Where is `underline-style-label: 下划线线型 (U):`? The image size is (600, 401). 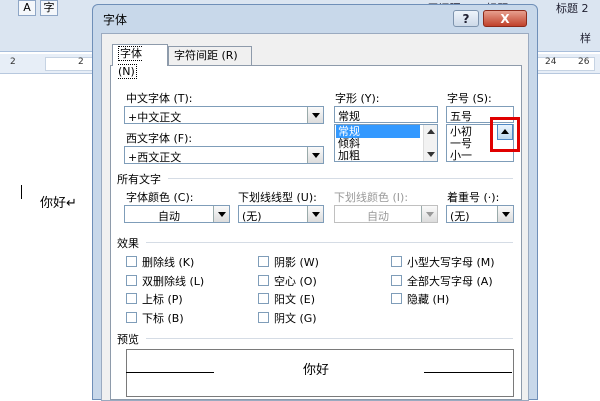
underline-style-label: 下划线线型 (U): is located at coordinates (277, 197).